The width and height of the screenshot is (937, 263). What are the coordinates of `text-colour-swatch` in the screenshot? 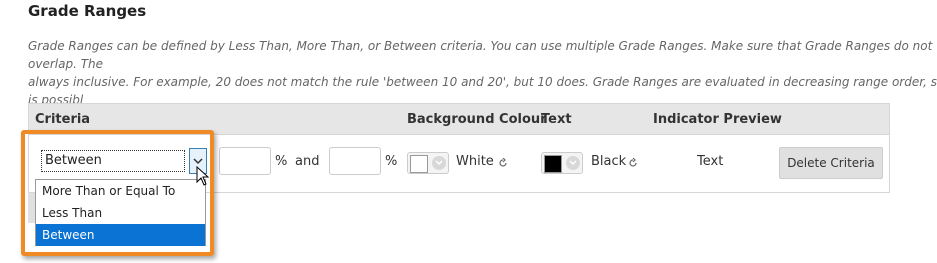 It's located at (553, 164).